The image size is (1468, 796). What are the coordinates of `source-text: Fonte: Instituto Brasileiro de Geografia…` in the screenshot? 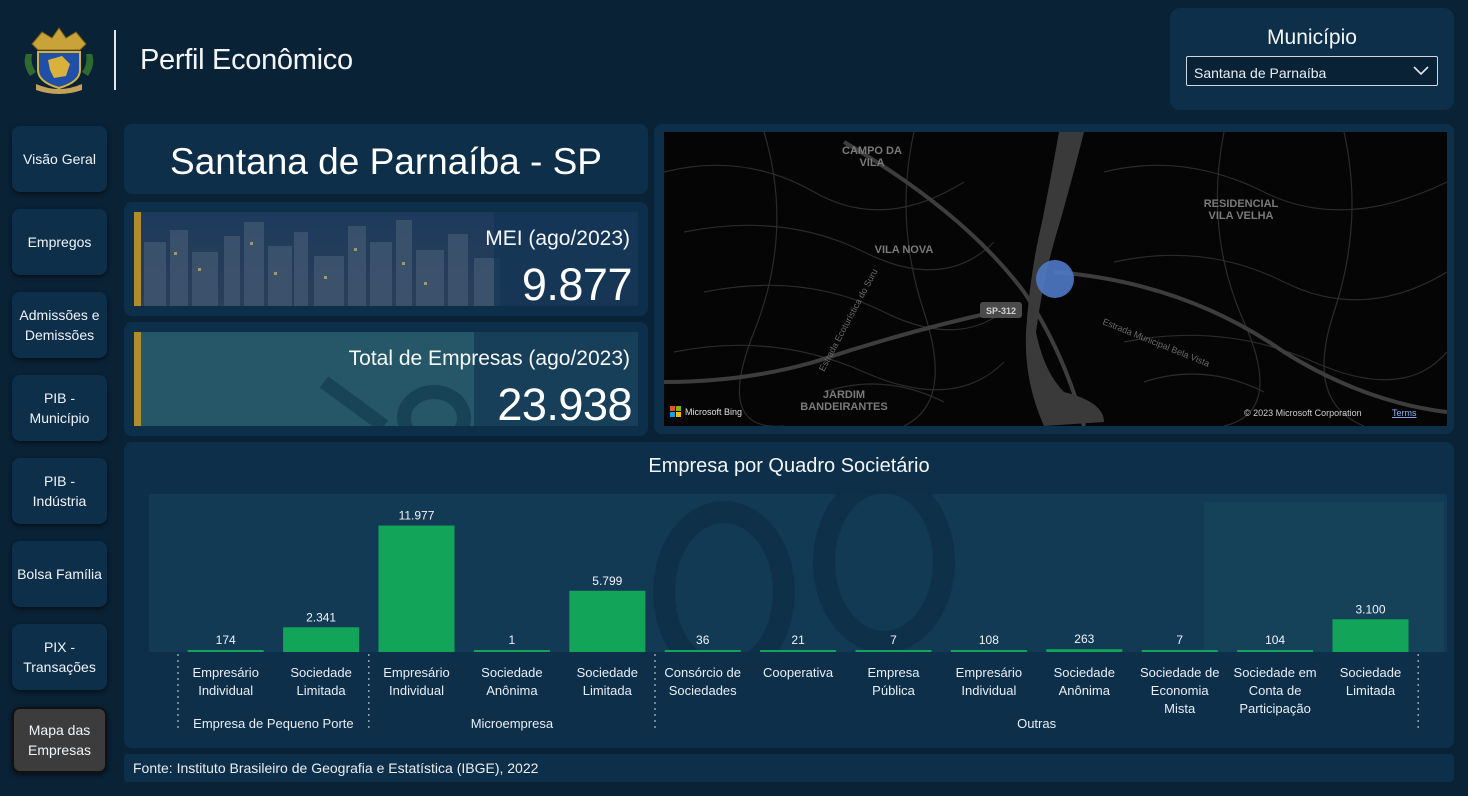 It's located at (336, 768).